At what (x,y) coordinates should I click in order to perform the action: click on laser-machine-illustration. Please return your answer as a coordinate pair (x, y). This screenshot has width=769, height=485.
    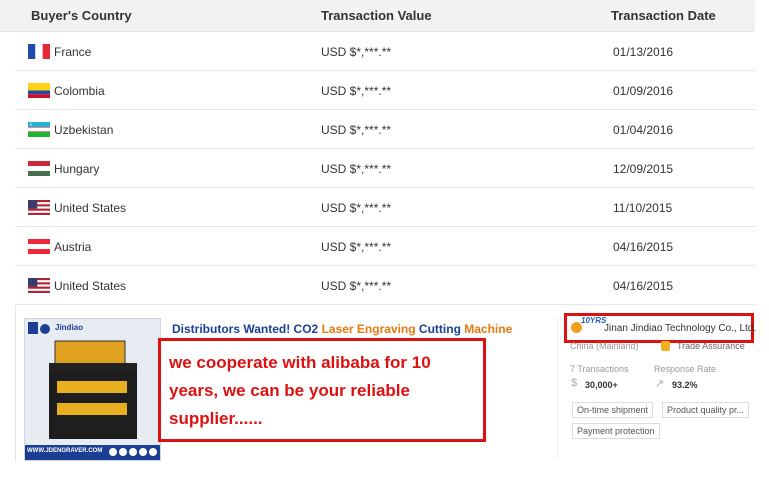
    Looking at the image, I should click on (92, 389).